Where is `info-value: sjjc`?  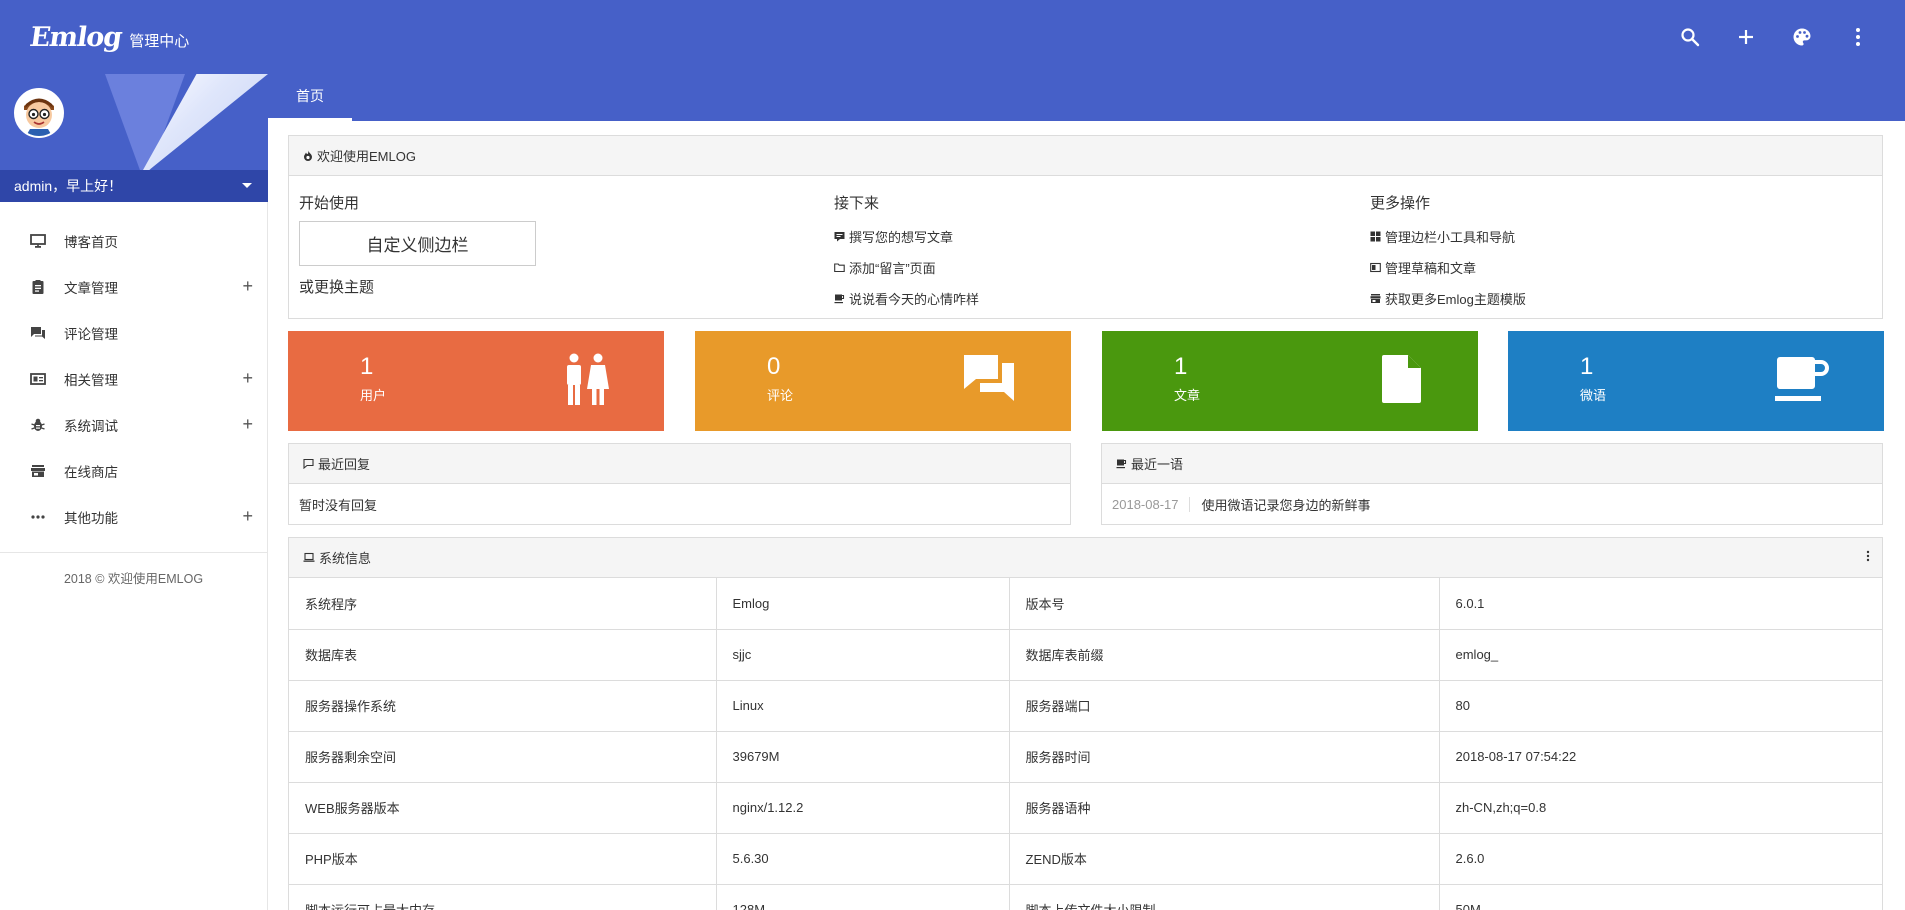
info-value: sjjc is located at coordinates (863, 654).